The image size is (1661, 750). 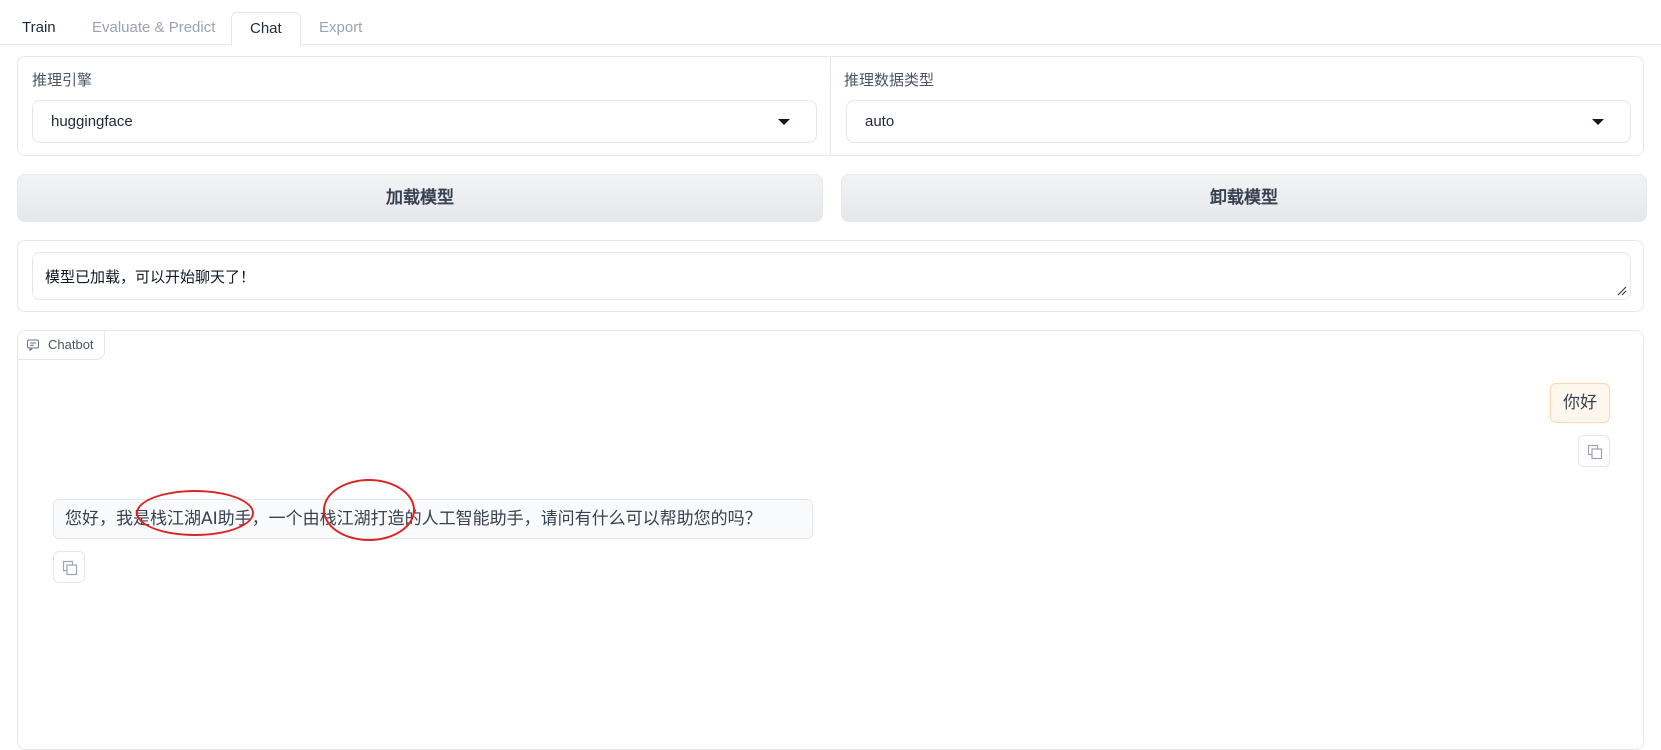 I want to click on dtype-select-value: auto, so click(x=880, y=121).